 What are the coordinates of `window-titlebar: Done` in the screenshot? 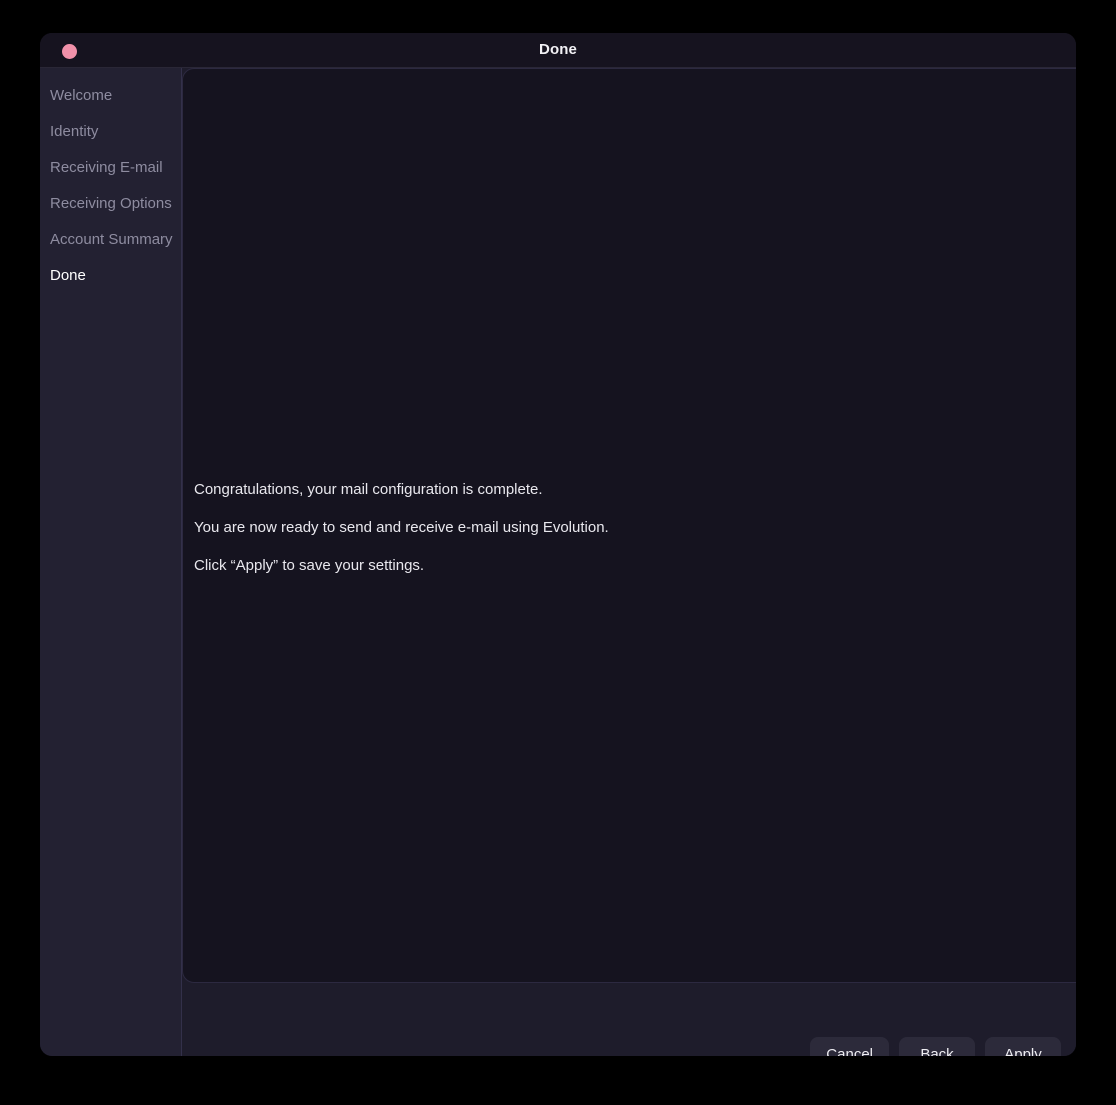 It's located at (558, 50).